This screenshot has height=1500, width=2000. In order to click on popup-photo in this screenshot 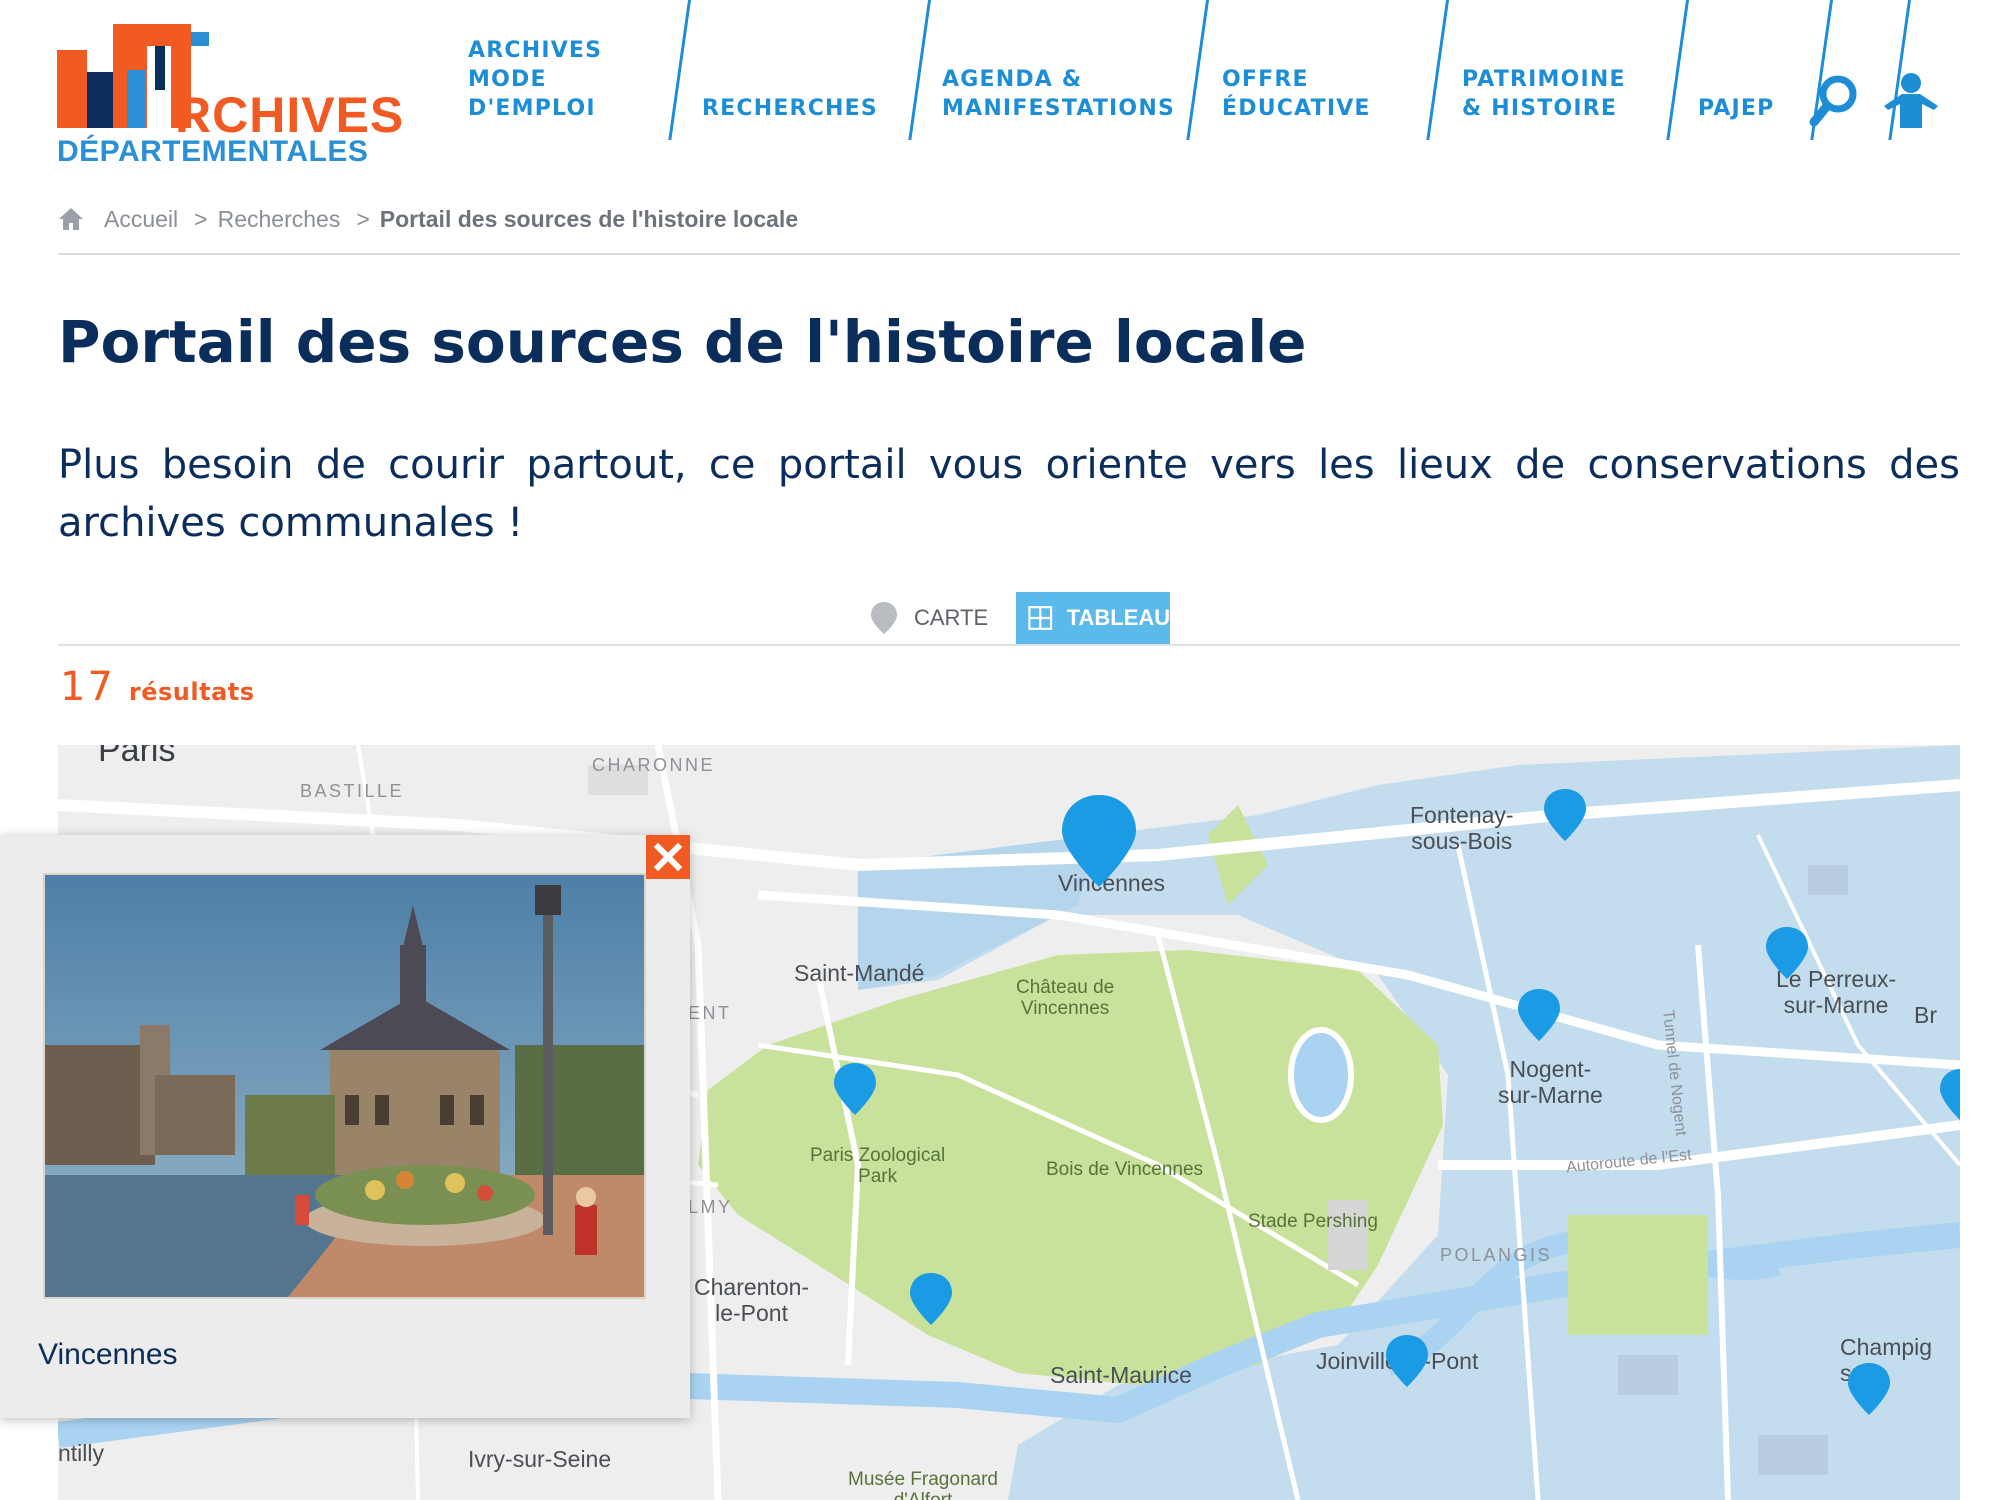, I will do `click(344, 1086)`.